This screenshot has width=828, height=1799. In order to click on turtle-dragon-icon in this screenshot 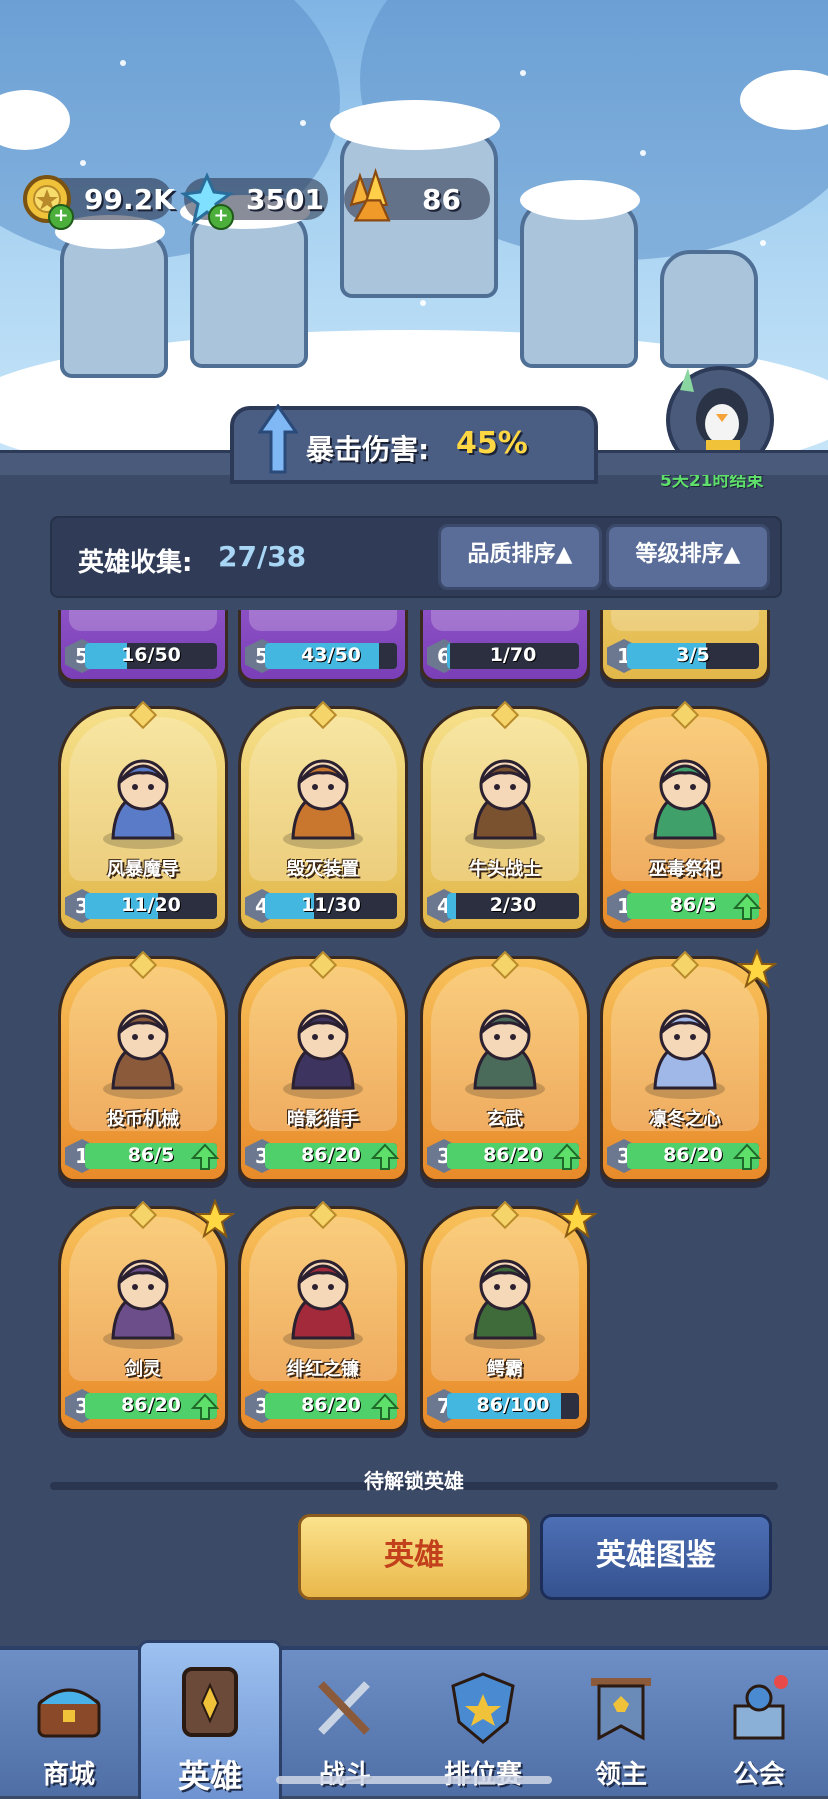, I will do `click(505, 1054)`.